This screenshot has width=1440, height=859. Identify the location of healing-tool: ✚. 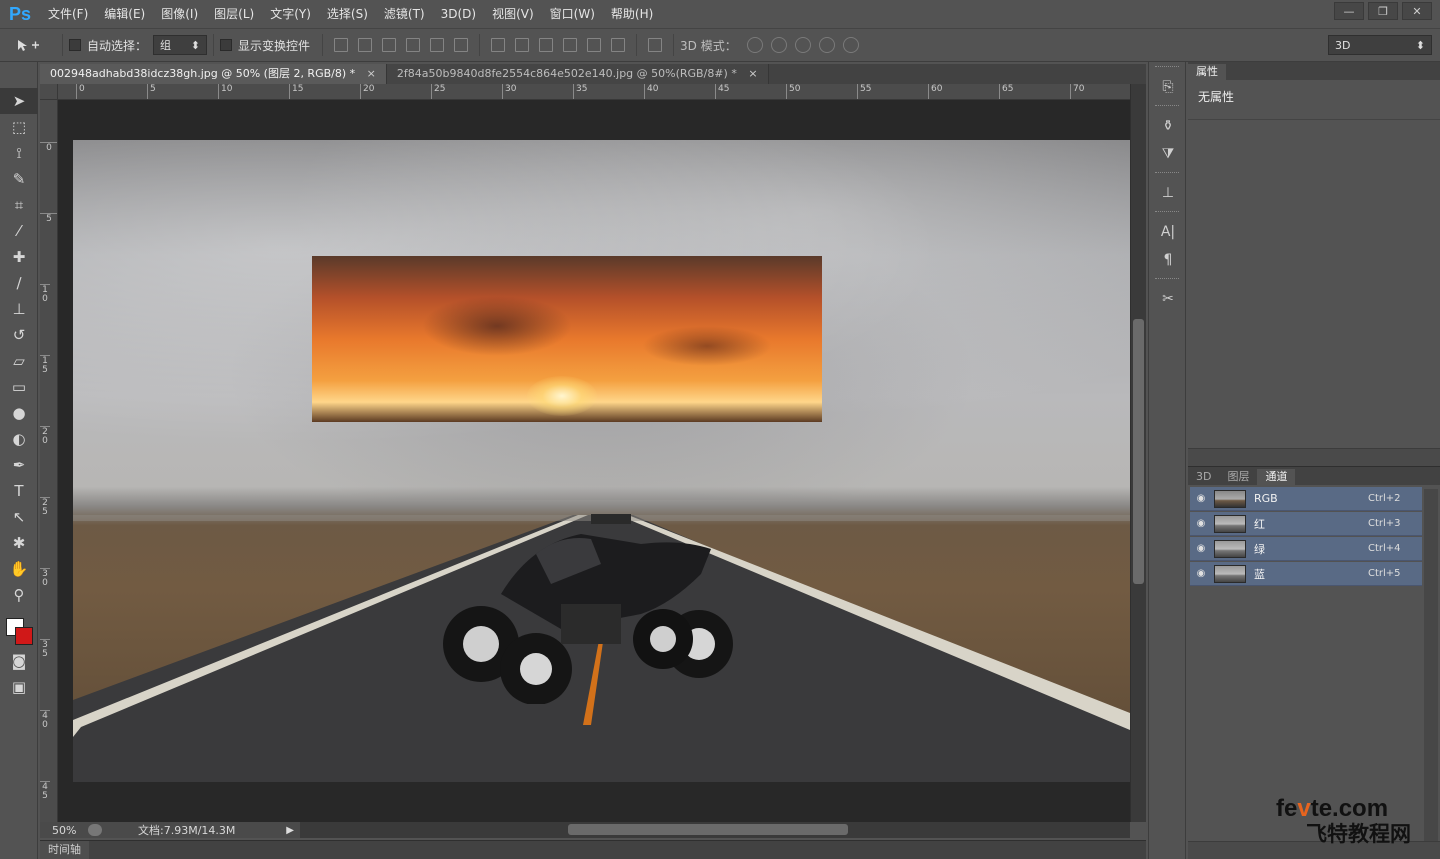
(19, 257).